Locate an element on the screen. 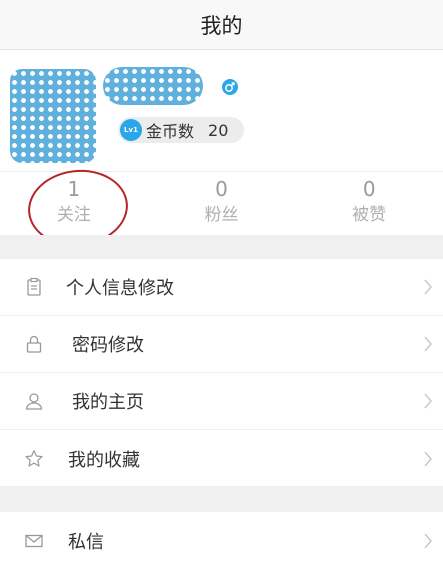  stat-likes: 0 被赞 is located at coordinates (369, 203).